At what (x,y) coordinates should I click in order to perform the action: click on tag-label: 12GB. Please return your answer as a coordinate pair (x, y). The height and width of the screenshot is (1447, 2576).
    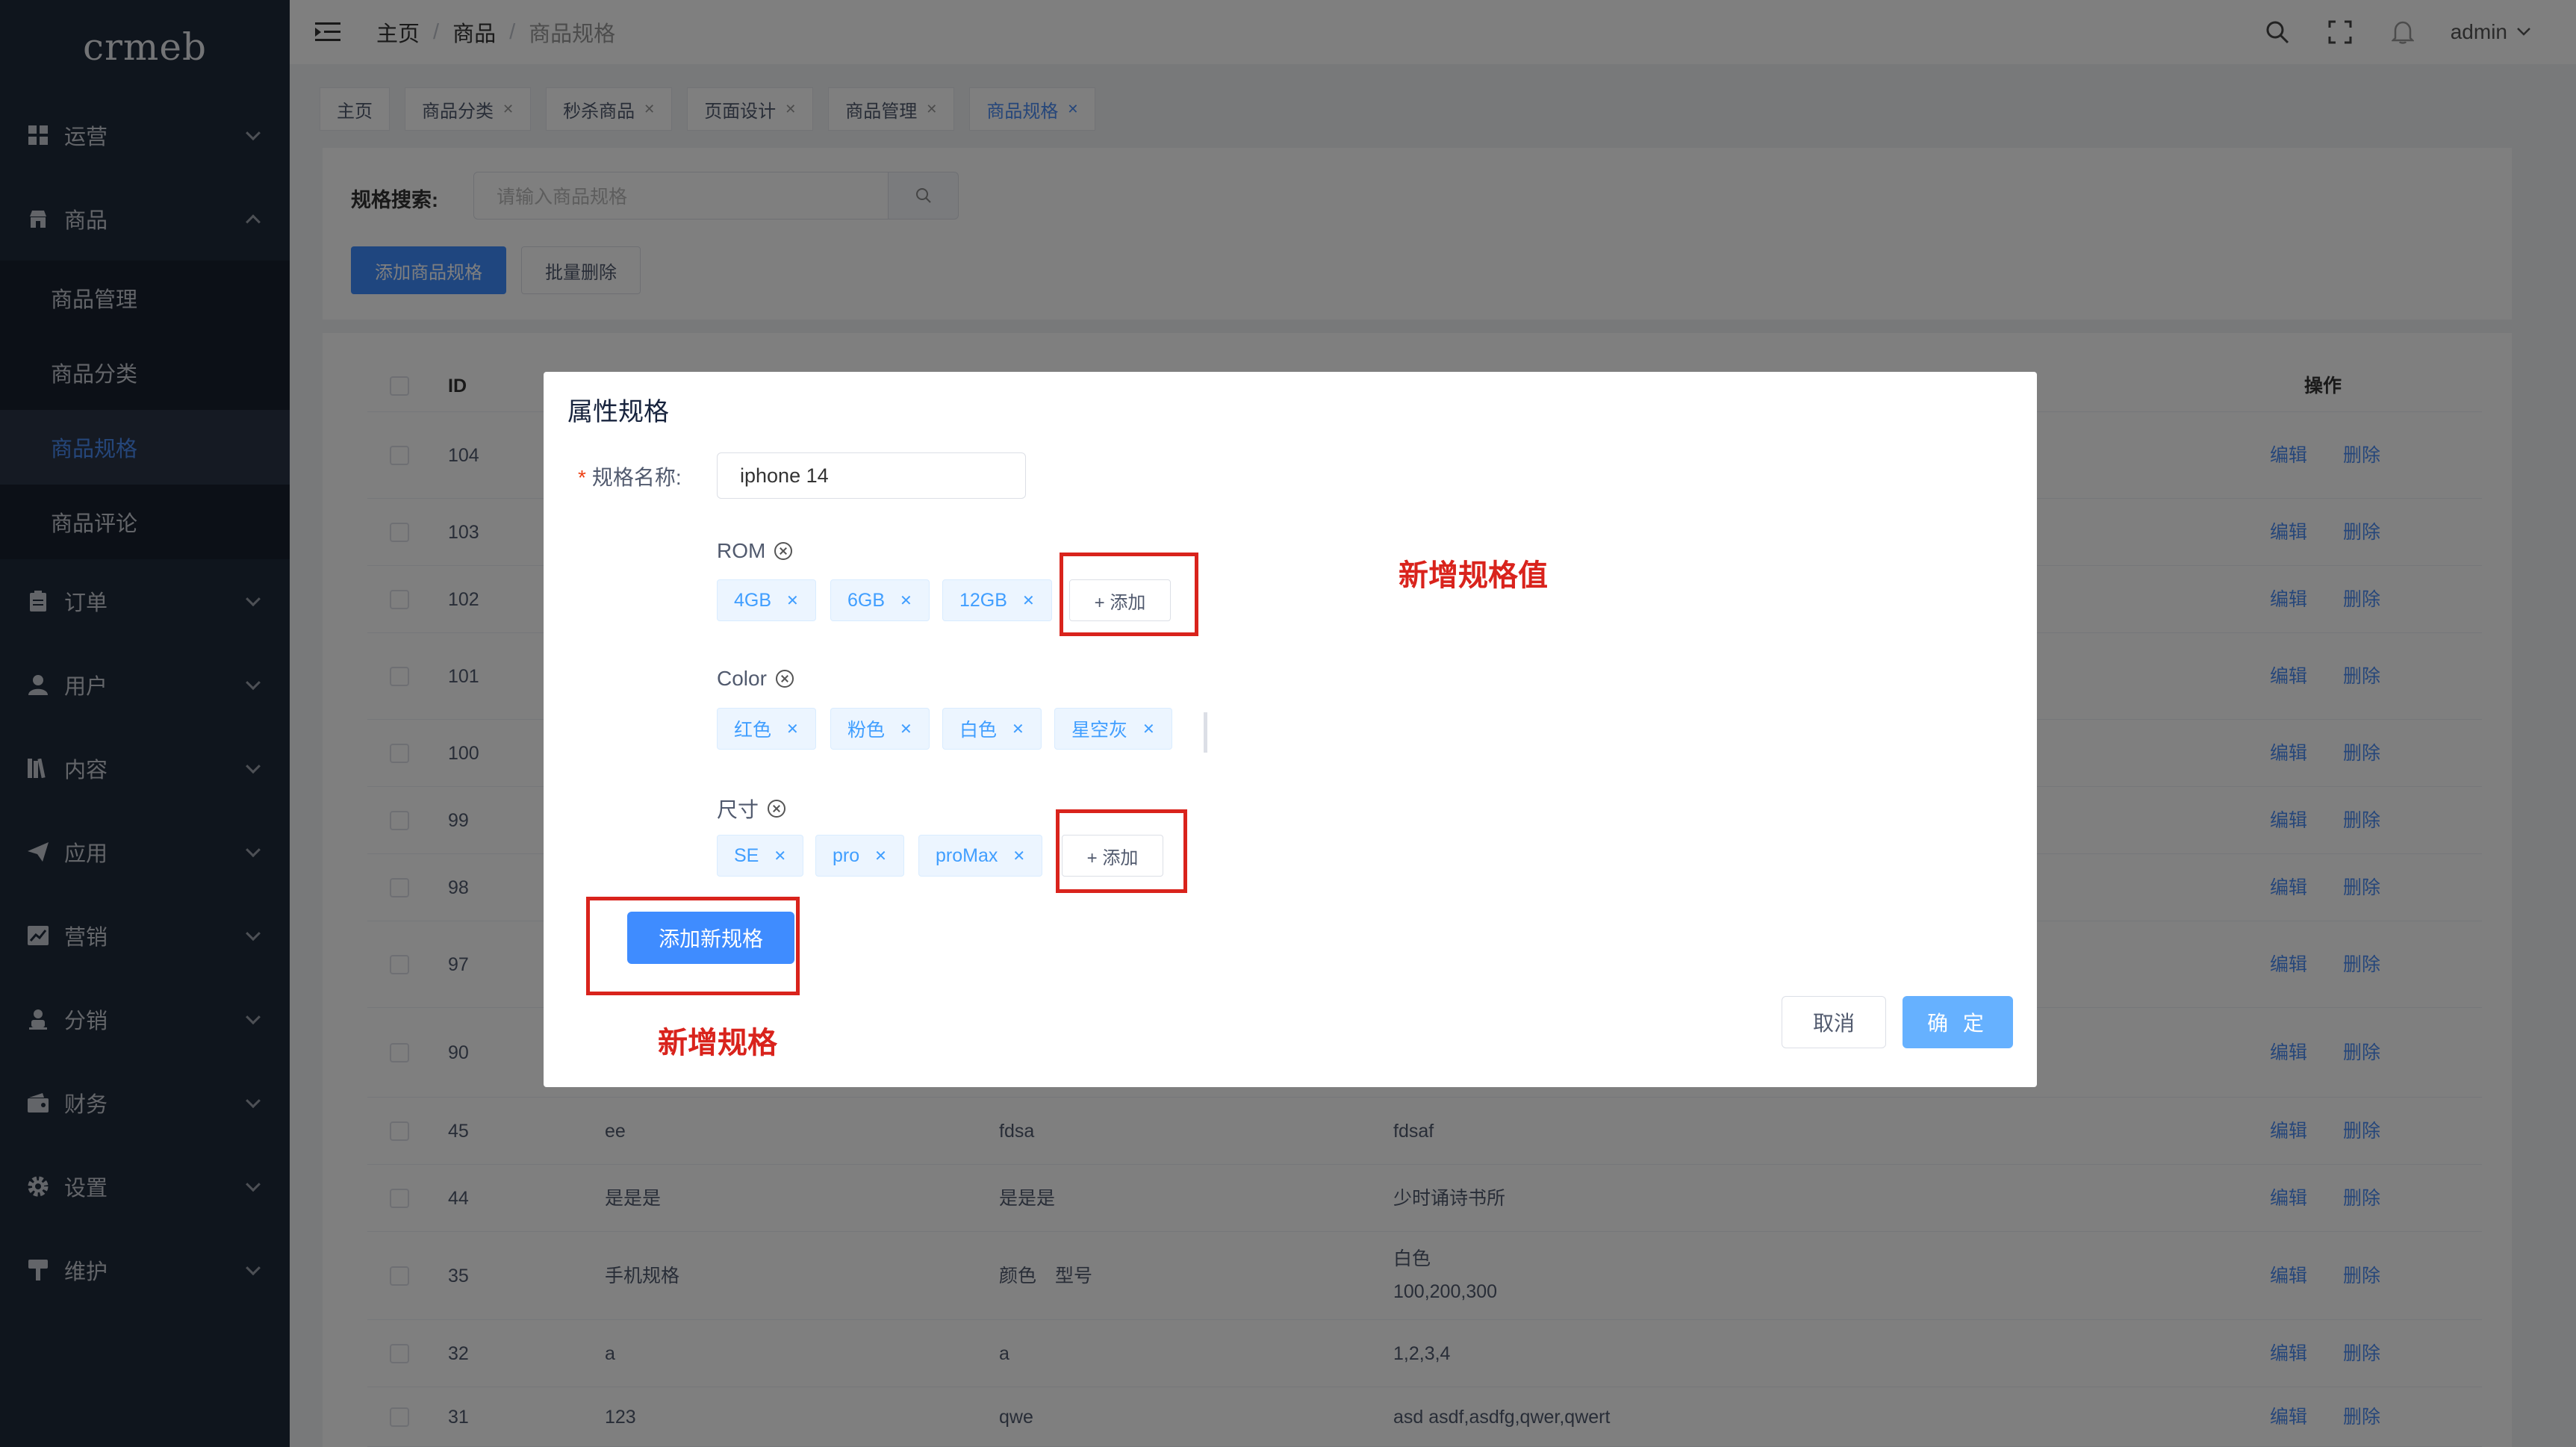
    Looking at the image, I should click on (983, 600).